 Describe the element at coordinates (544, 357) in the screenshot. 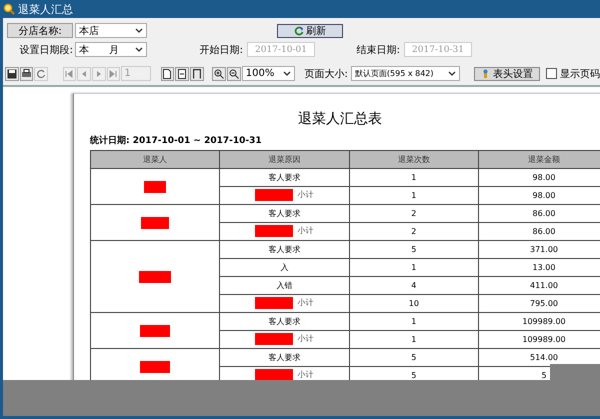

I see `table-cell: 514.00` at that location.